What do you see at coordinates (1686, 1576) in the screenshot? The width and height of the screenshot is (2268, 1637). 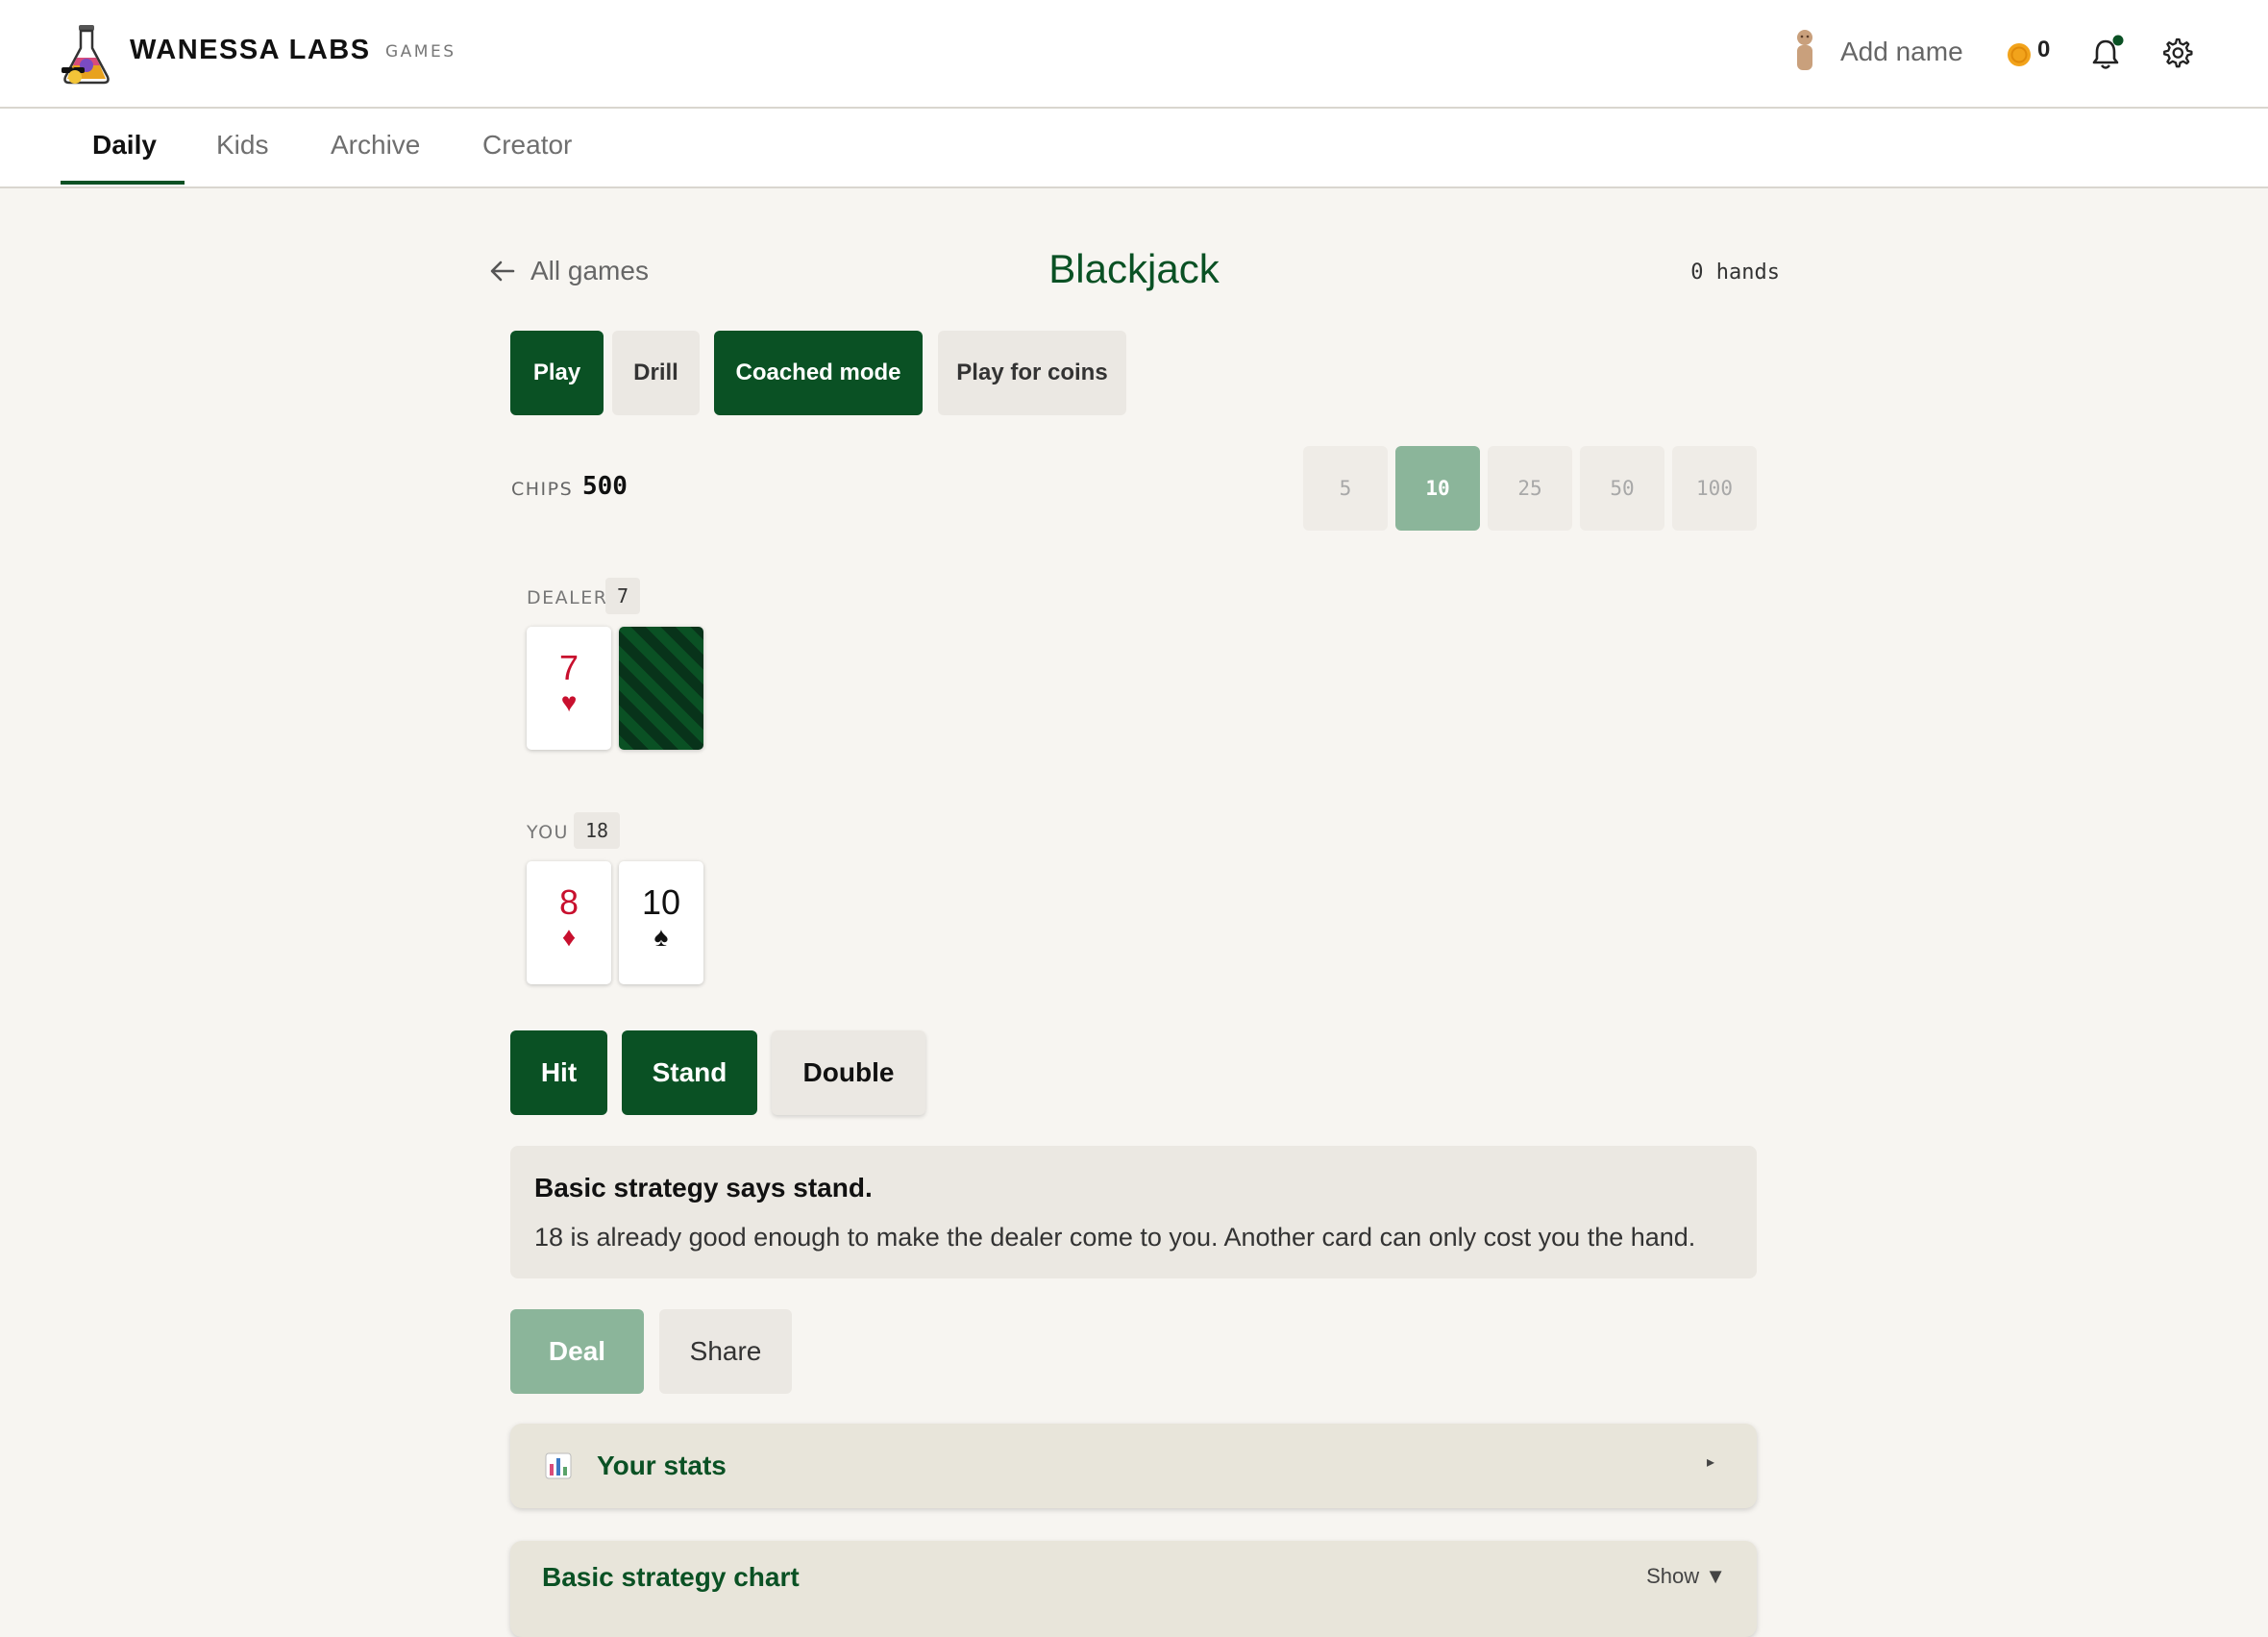 I see `show-toggle: Show ▼` at bounding box center [1686, 1576].